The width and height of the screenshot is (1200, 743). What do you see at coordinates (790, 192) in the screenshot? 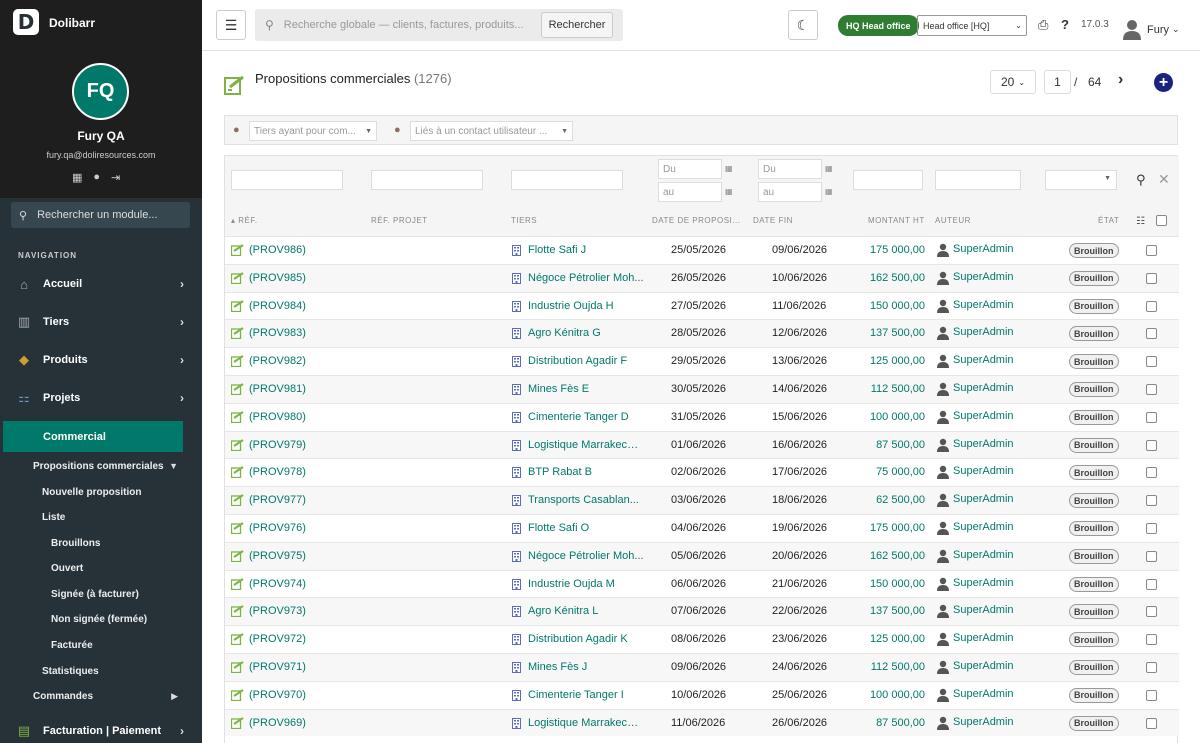
I see `fin-to-input: au` at bounding box center [790, 192].